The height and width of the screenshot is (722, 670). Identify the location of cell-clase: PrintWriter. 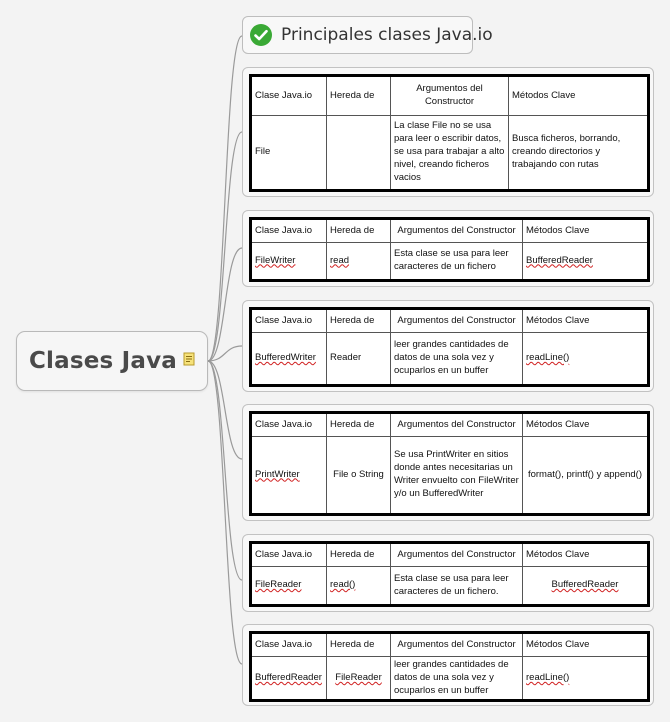
(288, 475).